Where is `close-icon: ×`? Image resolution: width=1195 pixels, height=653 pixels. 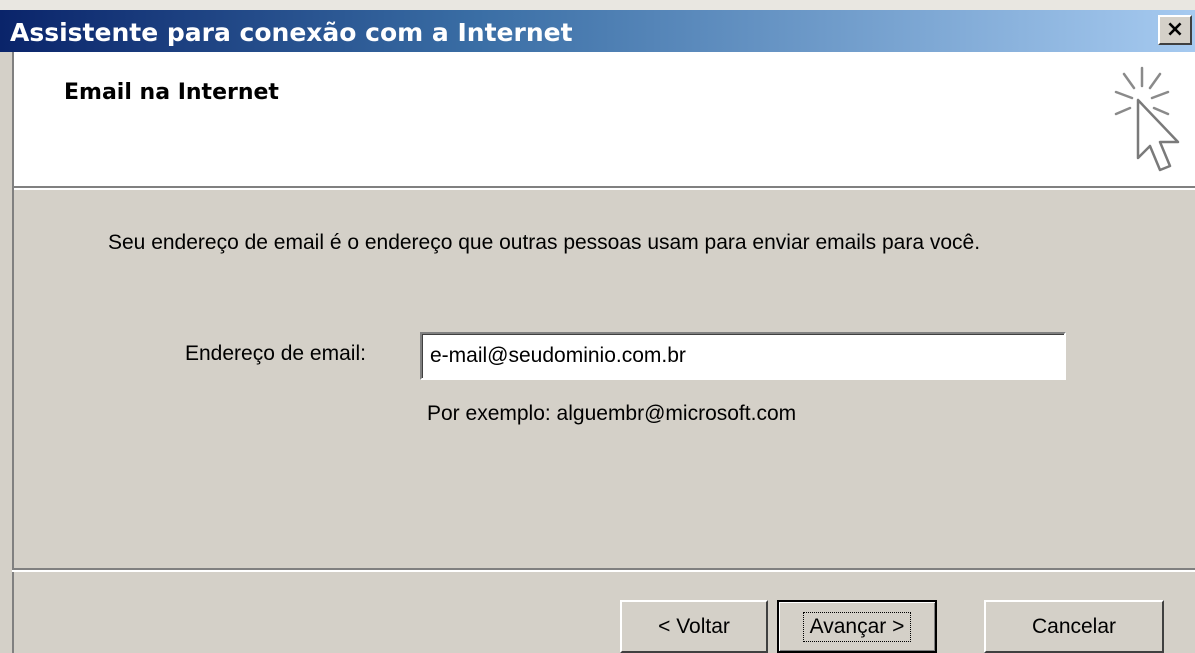 close-icon: × is located at coordinates (1175, 29).